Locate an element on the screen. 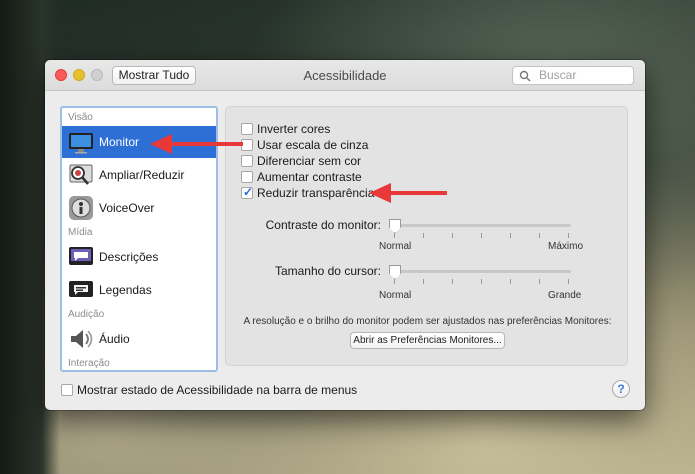  sidebar-item-audio: Áudio is located at coordinates (139, 339).